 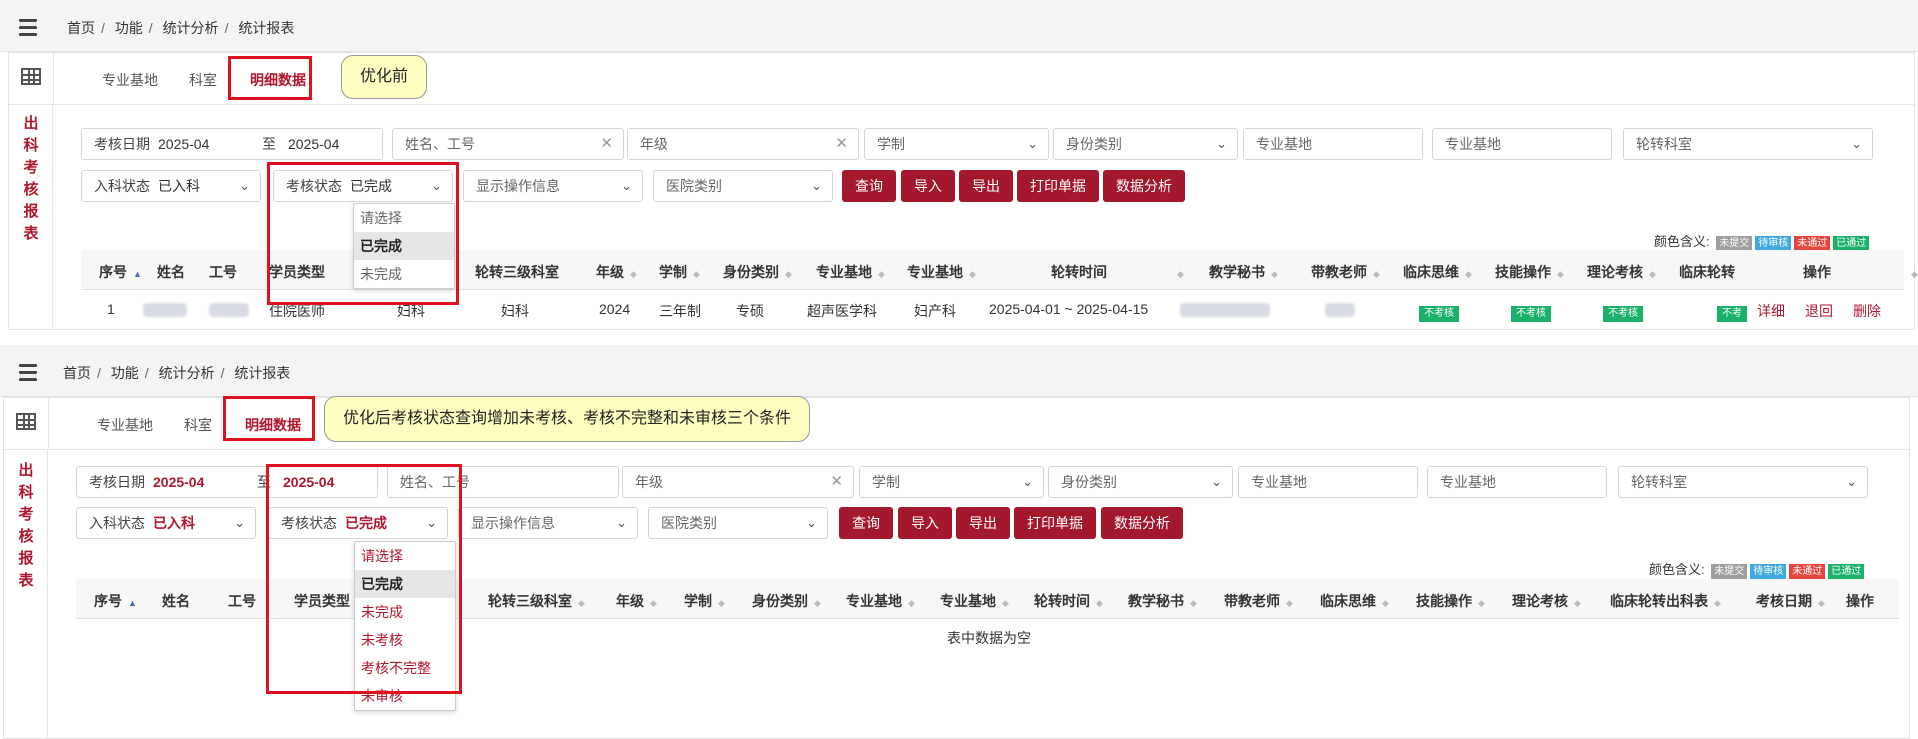 What do you see at coordinates (1439, 314) in the screenshot?
I see `status-badge: 不考核` at bounding box center [1439, 314].